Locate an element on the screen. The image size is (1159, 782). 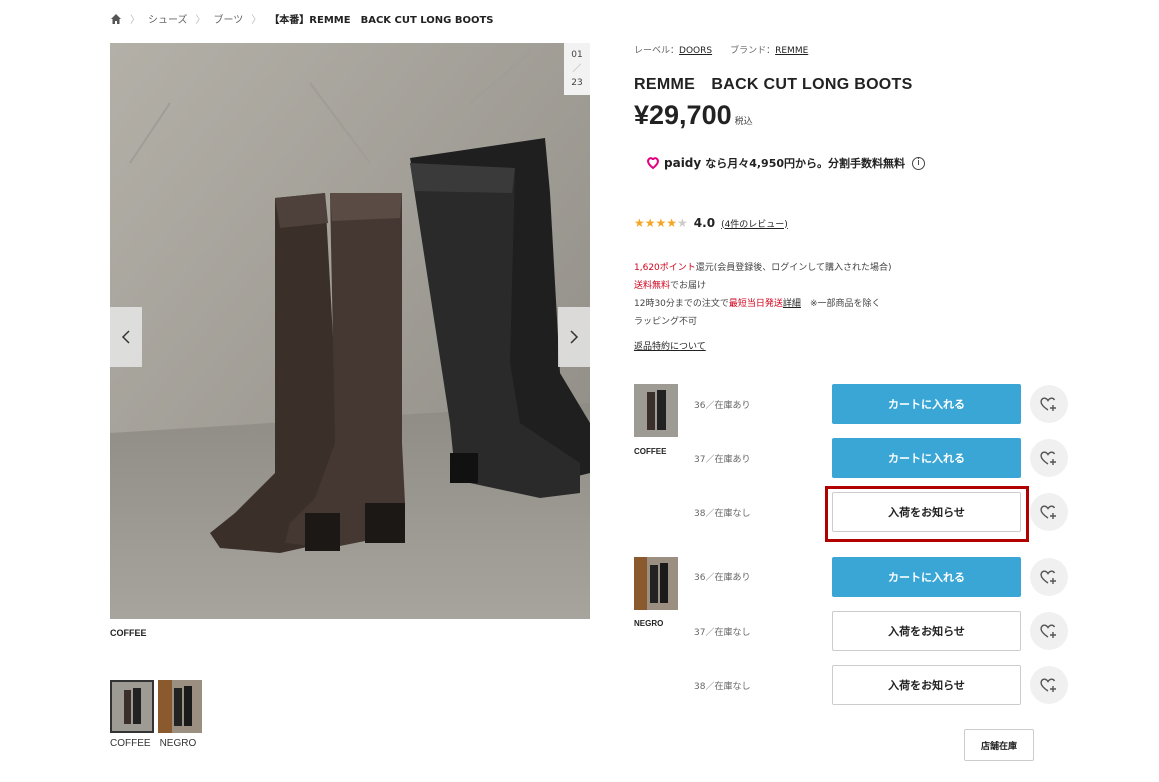
sameday-pre: 12時30分までの注文で is located at coordinates (681, 304).